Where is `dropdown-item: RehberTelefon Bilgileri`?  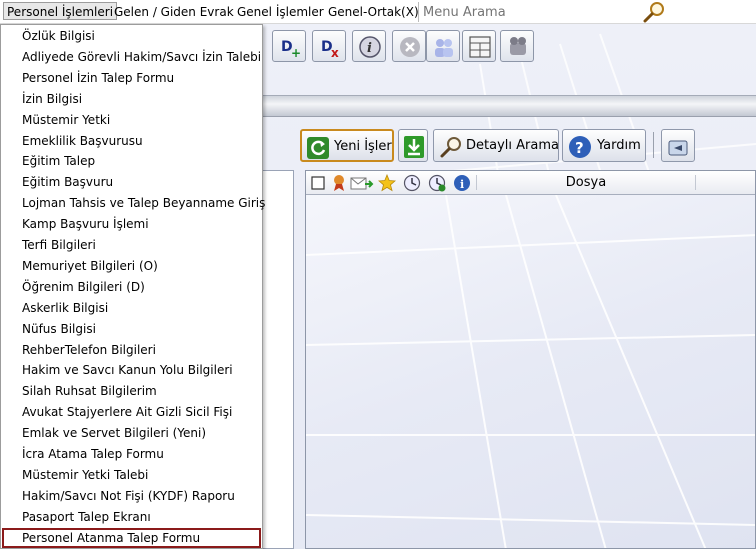
dropdown-item: RehberTelefon Bilgileri is located at coordinates (131, 350).